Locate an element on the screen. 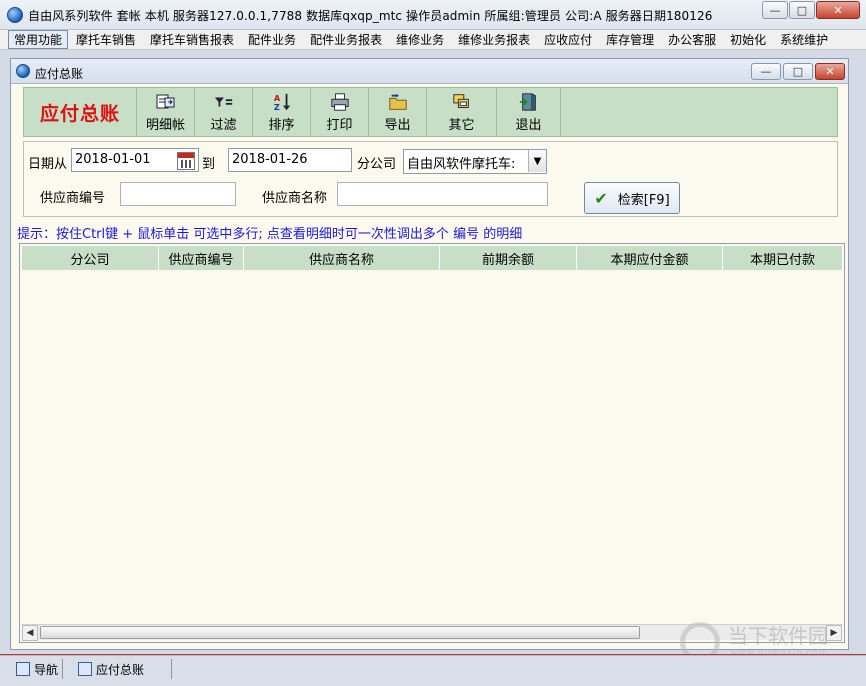 Image resolution: width=866 pixels, height=686 pixels. grid-header: 分公司 供应商编号 供应商名称 前期余额 本期应付金额 本期已付款 is located at coordinates (432, 258).